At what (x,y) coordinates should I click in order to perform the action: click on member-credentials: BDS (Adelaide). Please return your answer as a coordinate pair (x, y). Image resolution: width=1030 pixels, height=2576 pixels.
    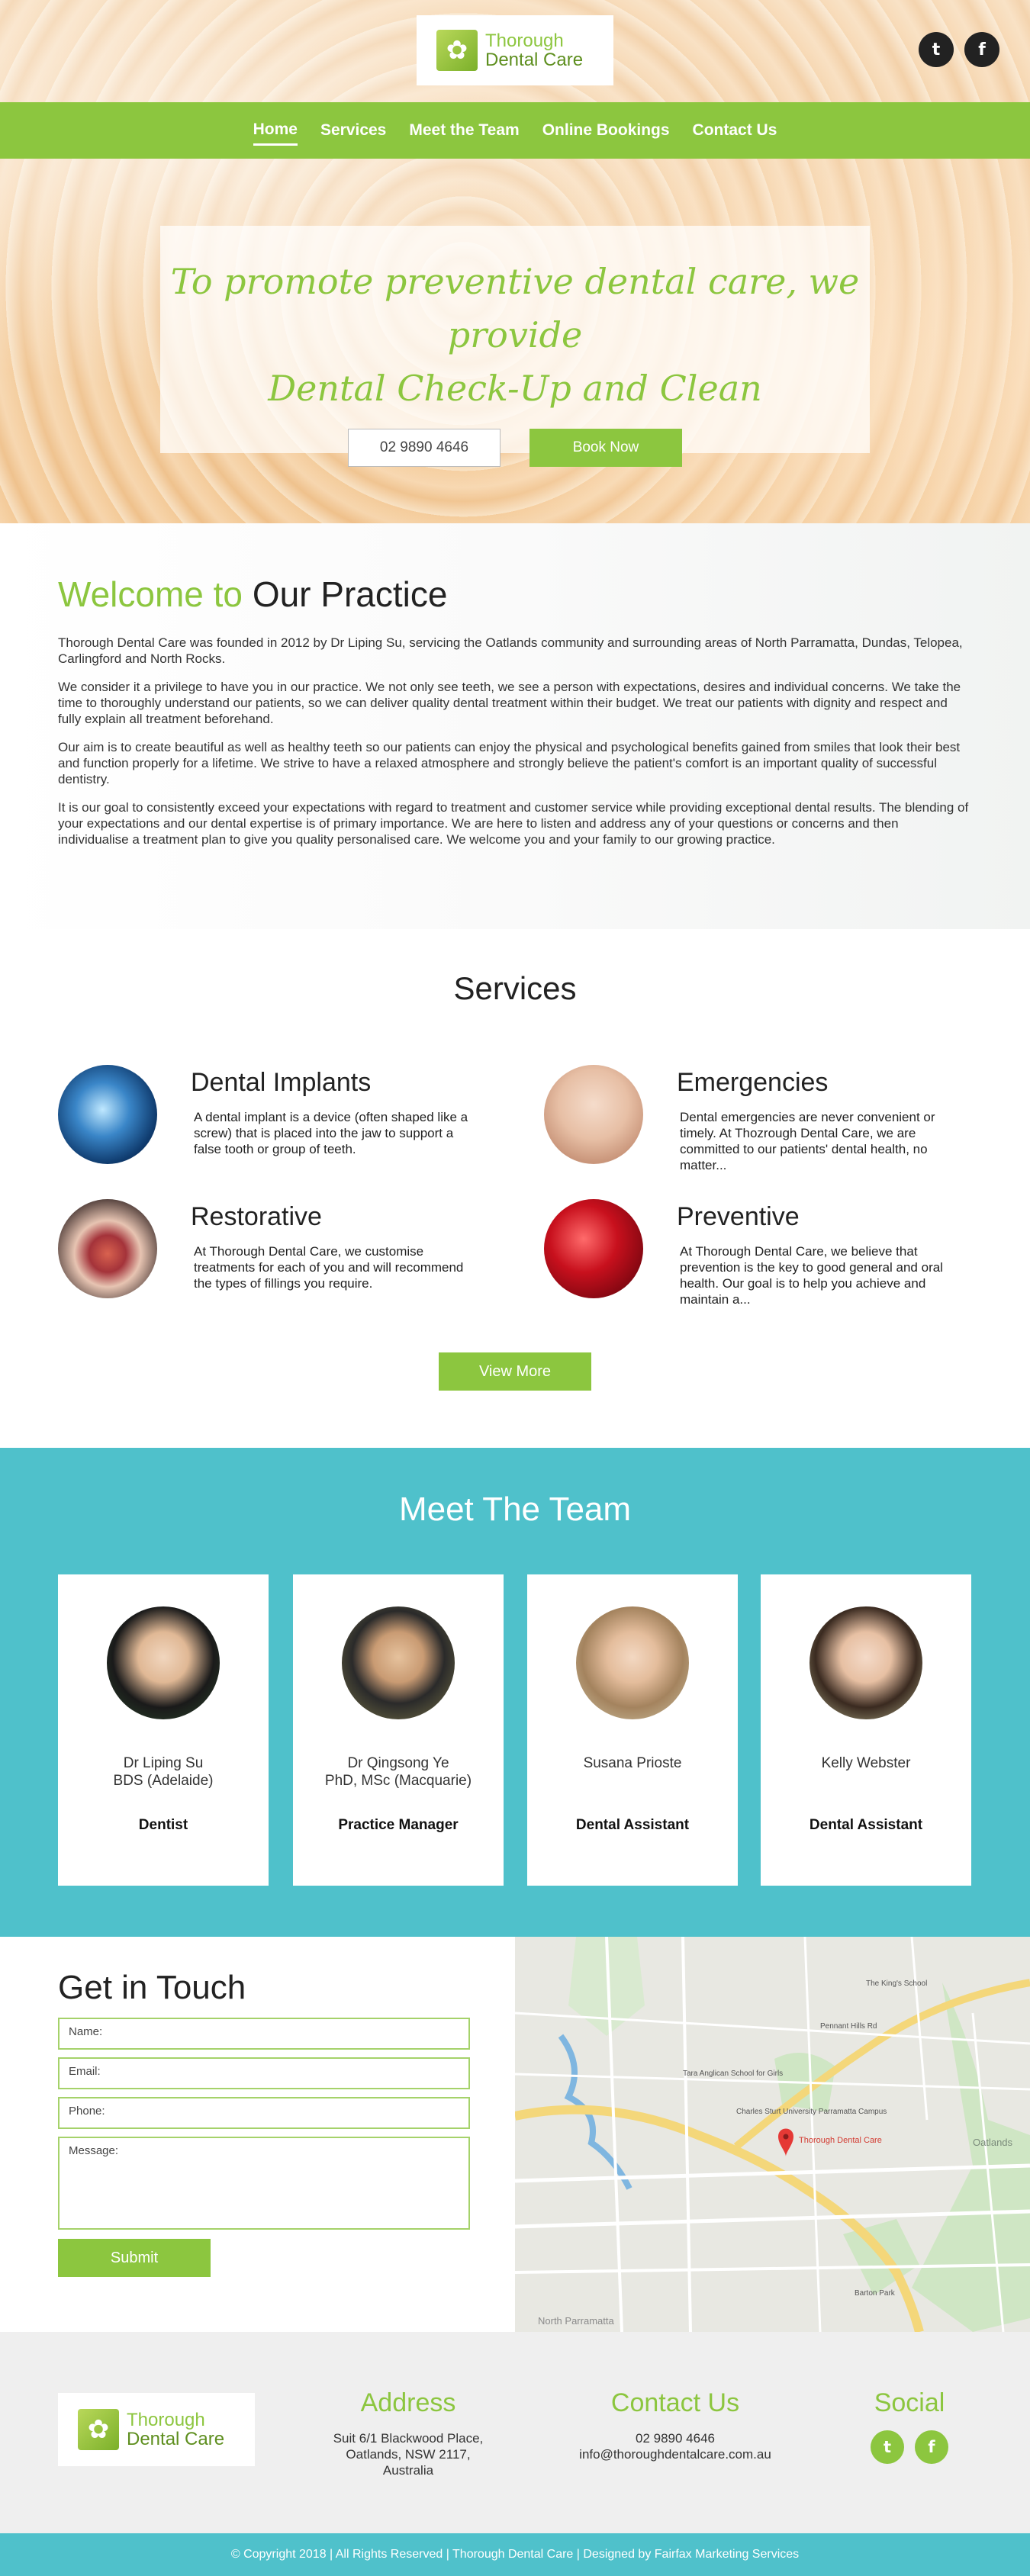
    Looking at the image, I should click on (163, 1781).